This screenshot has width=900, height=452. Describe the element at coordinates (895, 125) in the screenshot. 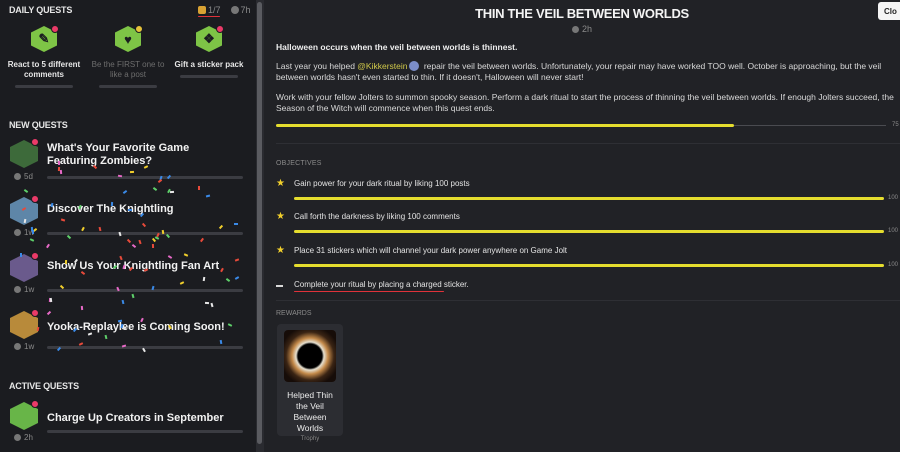

I see `quest-progress-percent: 75` at that location.